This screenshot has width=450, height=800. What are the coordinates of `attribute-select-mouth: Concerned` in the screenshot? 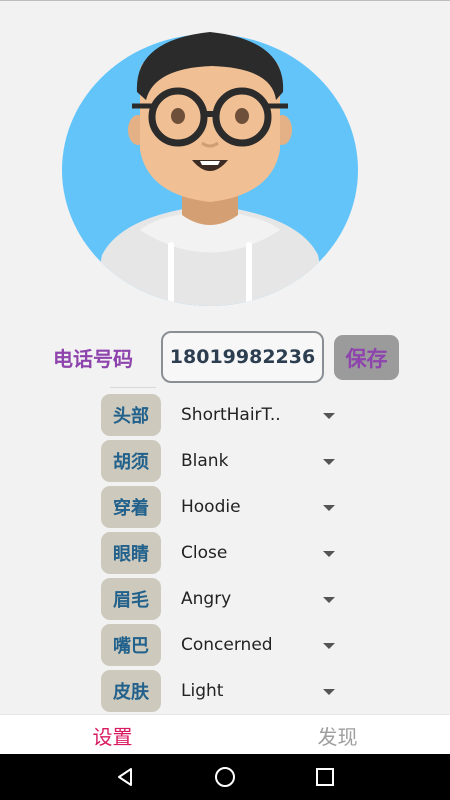 It's located at (256, 645).